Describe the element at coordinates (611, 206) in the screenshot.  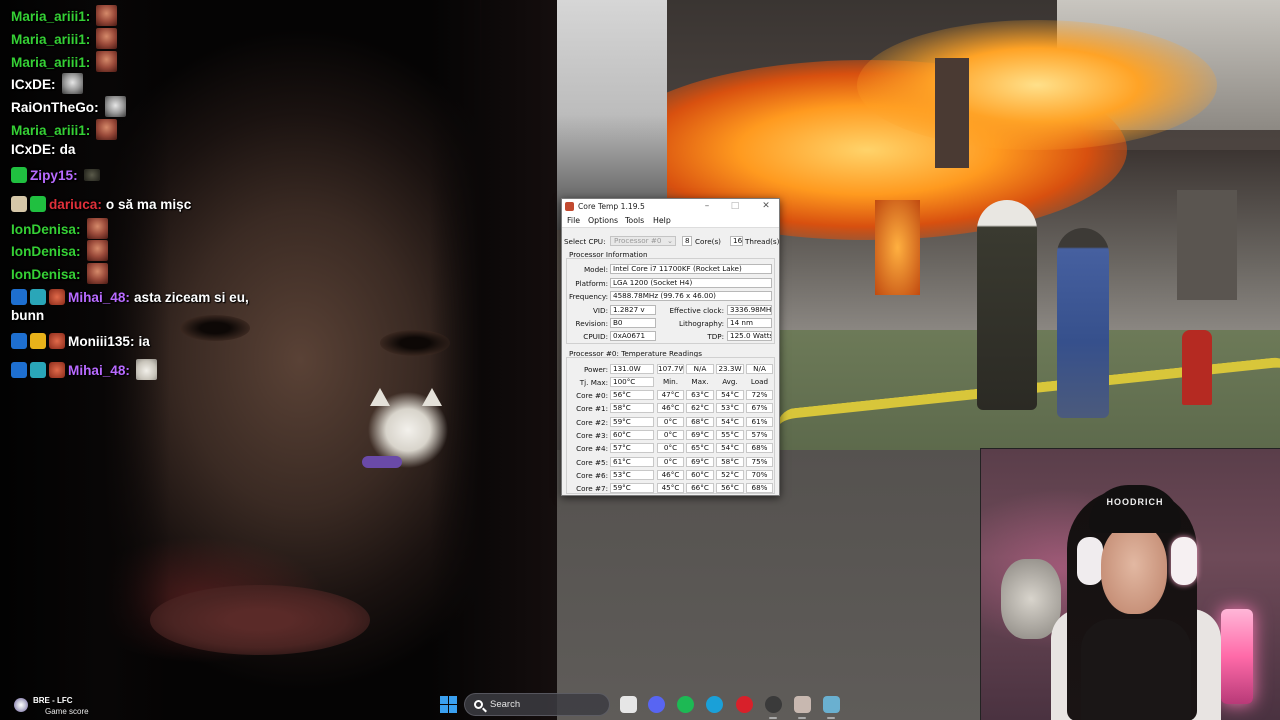
I see `window-title: Core Temp 1.19.5` at that location.